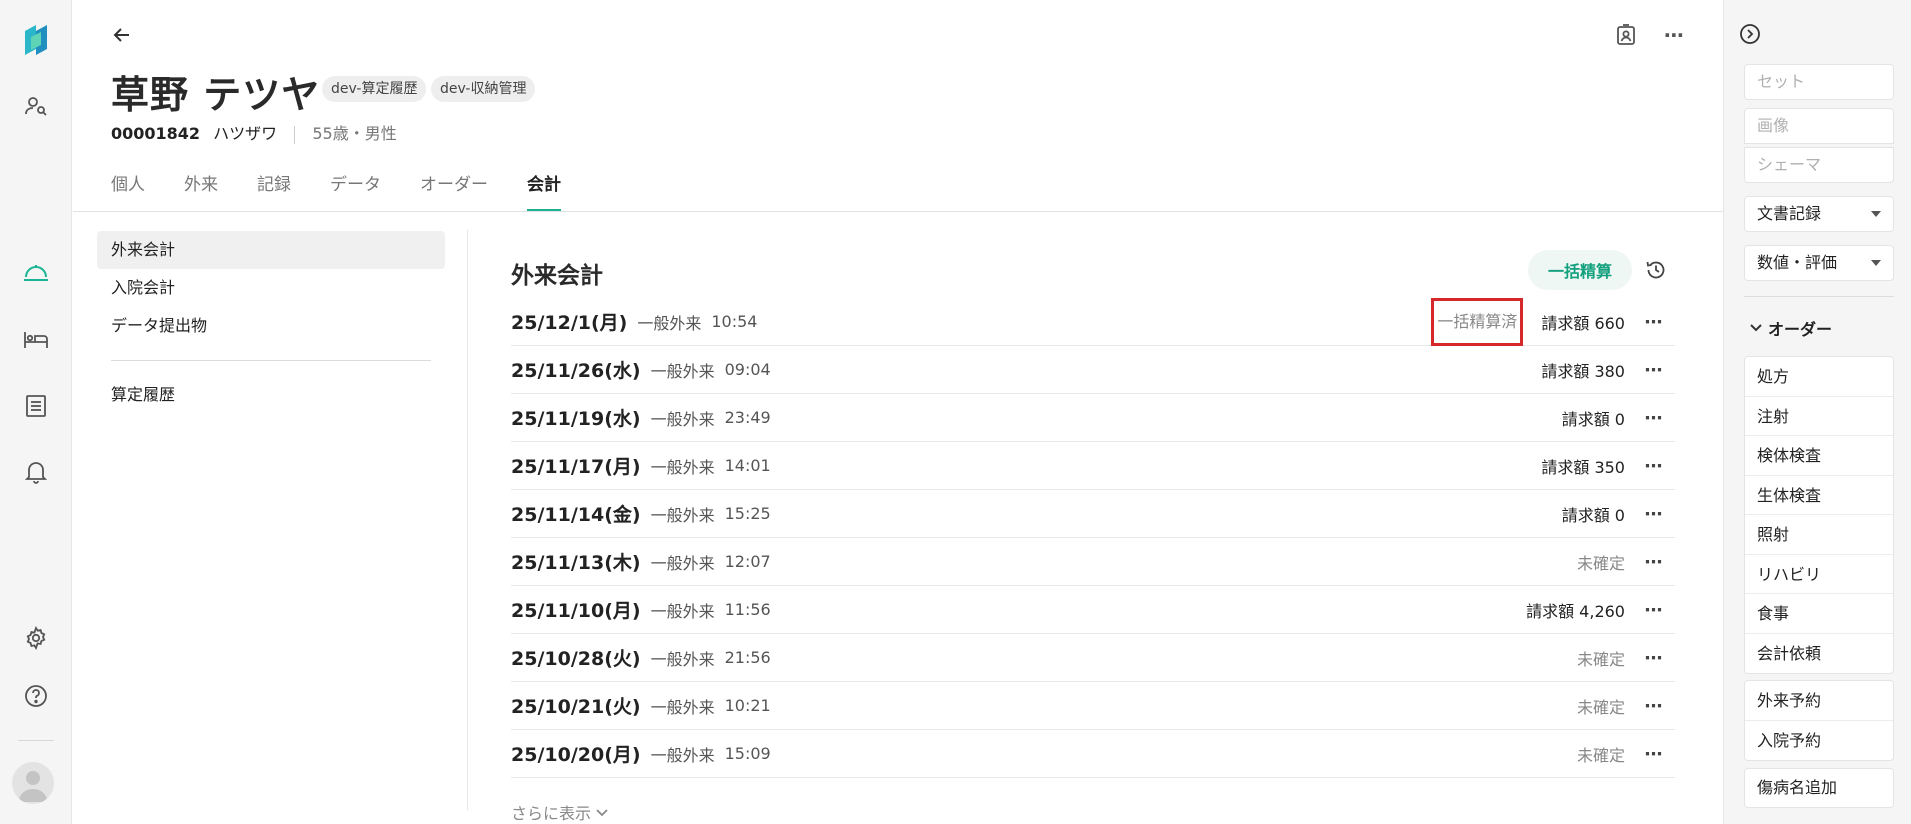 The height and width of the screenshot is (824, 1911). What do you see at coordinates (576, 707) in the screenshot?
I see `visit-date: 25/10/21(火)` at bounding box center [576, 707].